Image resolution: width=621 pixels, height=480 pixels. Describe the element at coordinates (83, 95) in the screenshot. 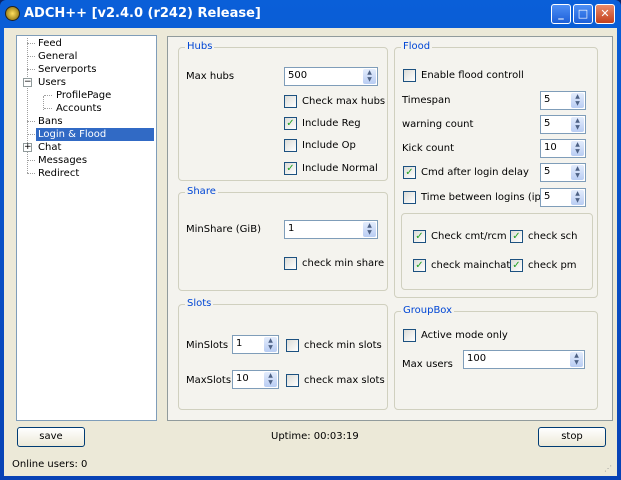

I see `tree-item-profilepage: ProfilePage` at that location.